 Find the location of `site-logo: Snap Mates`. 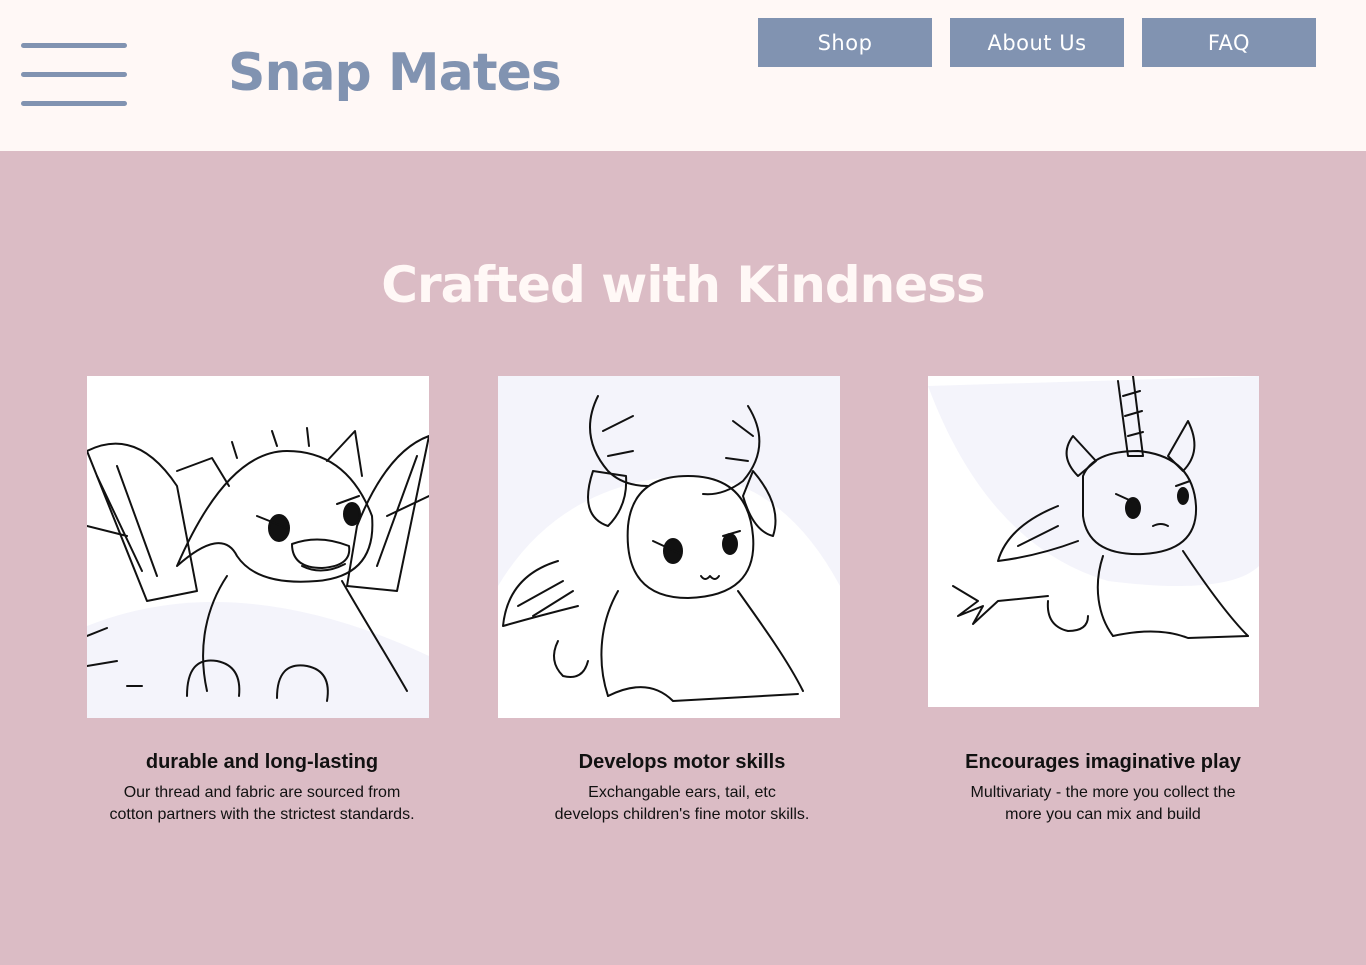

site-logo: Snap Mates is located at coordinates (395, 73).